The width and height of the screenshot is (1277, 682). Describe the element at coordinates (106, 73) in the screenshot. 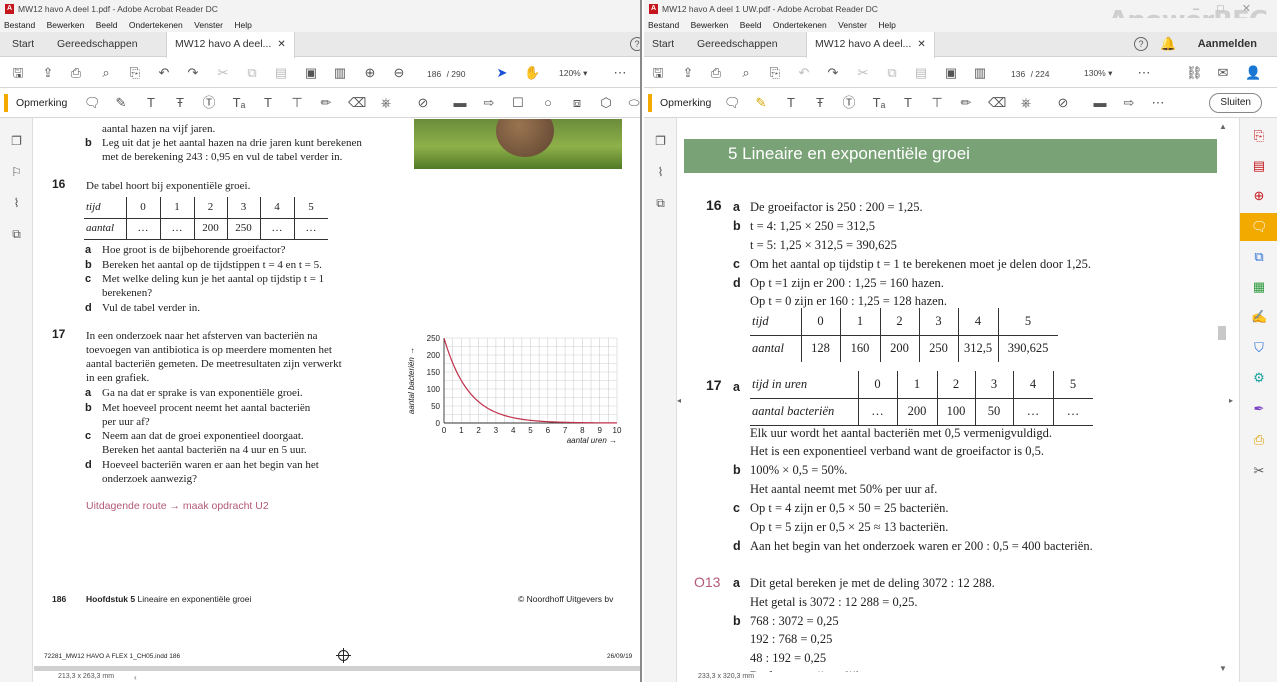

I see `search-icon: ⌕` at that location.